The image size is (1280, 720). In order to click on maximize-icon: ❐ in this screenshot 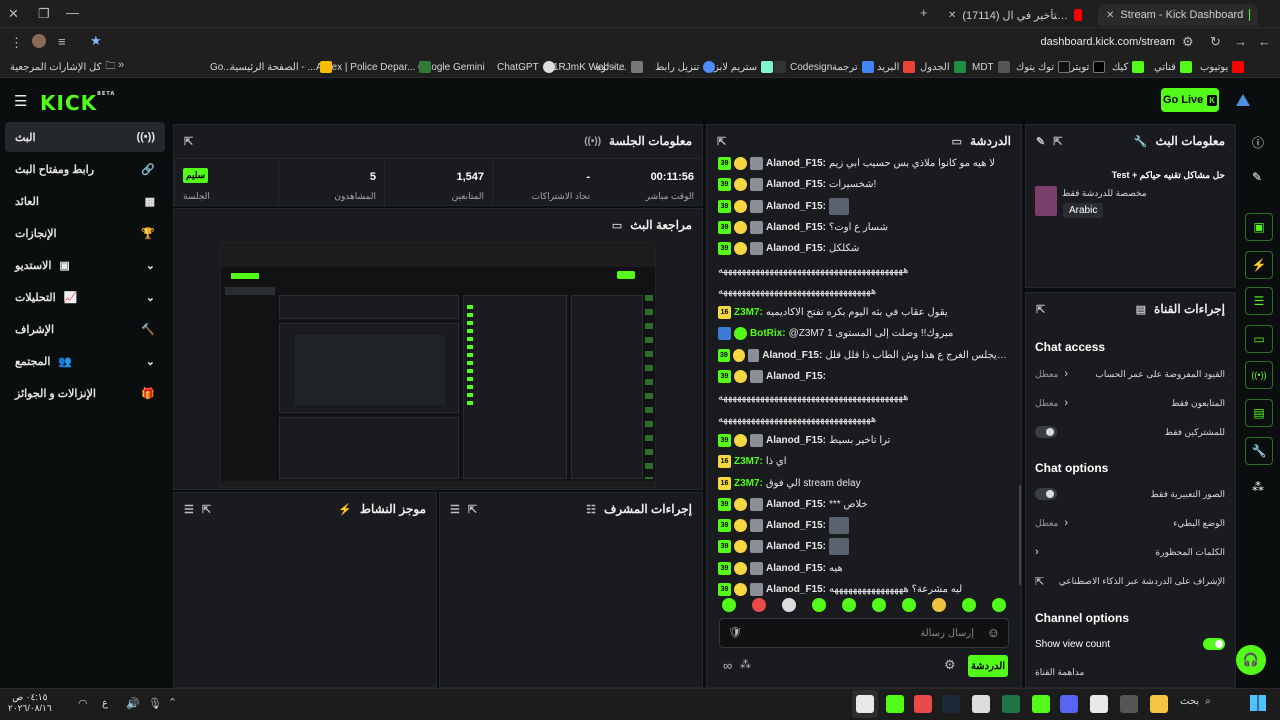, I will do `click(44, 14)`.